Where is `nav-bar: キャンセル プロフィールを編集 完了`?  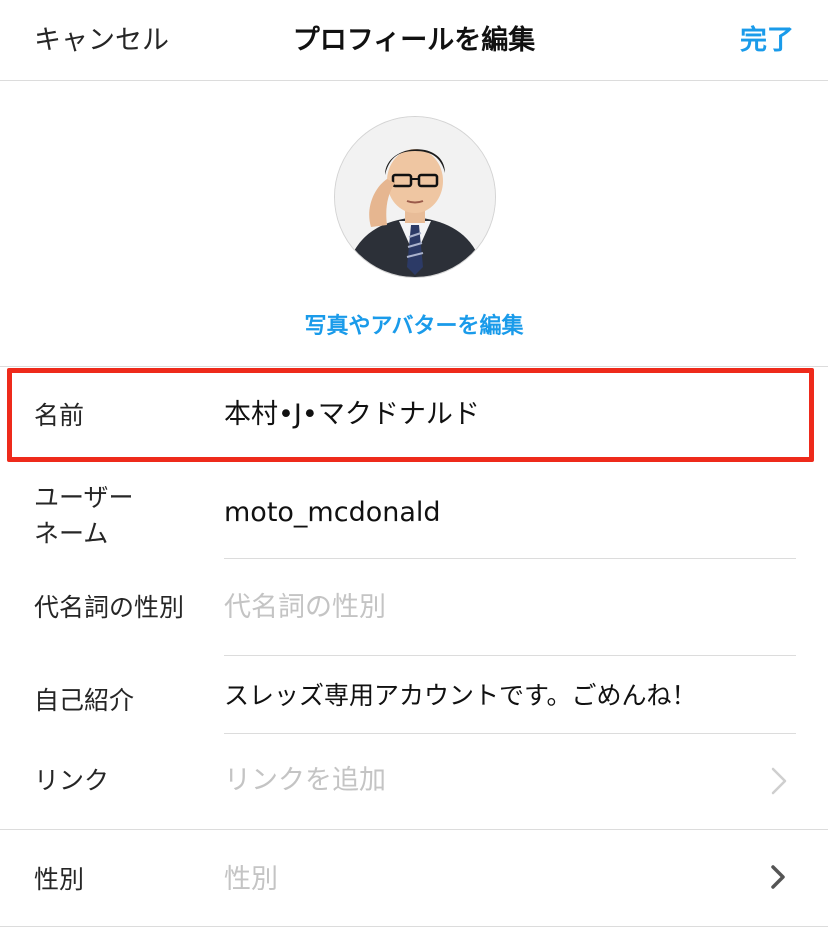 nav-bar: キャンセル プロフィールを編集 完了 is located at coordinates (414, 40).